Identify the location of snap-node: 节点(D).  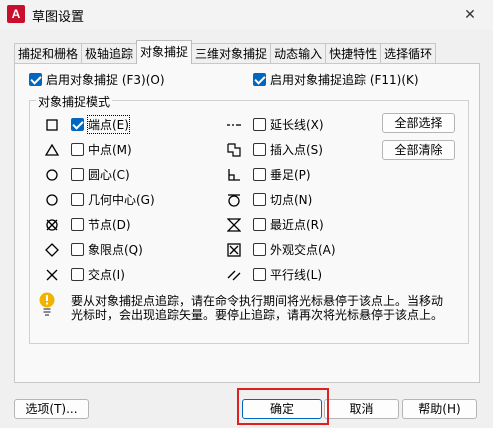
(88, 224).